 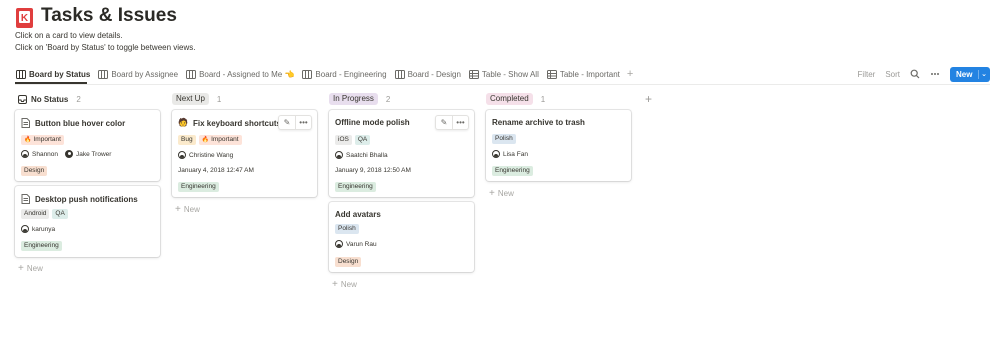 What do you see at coordinates (359, 99) in the screenshot?
I see `column-header-in-progress: In Progress 2` at bounding box center [359, 99].